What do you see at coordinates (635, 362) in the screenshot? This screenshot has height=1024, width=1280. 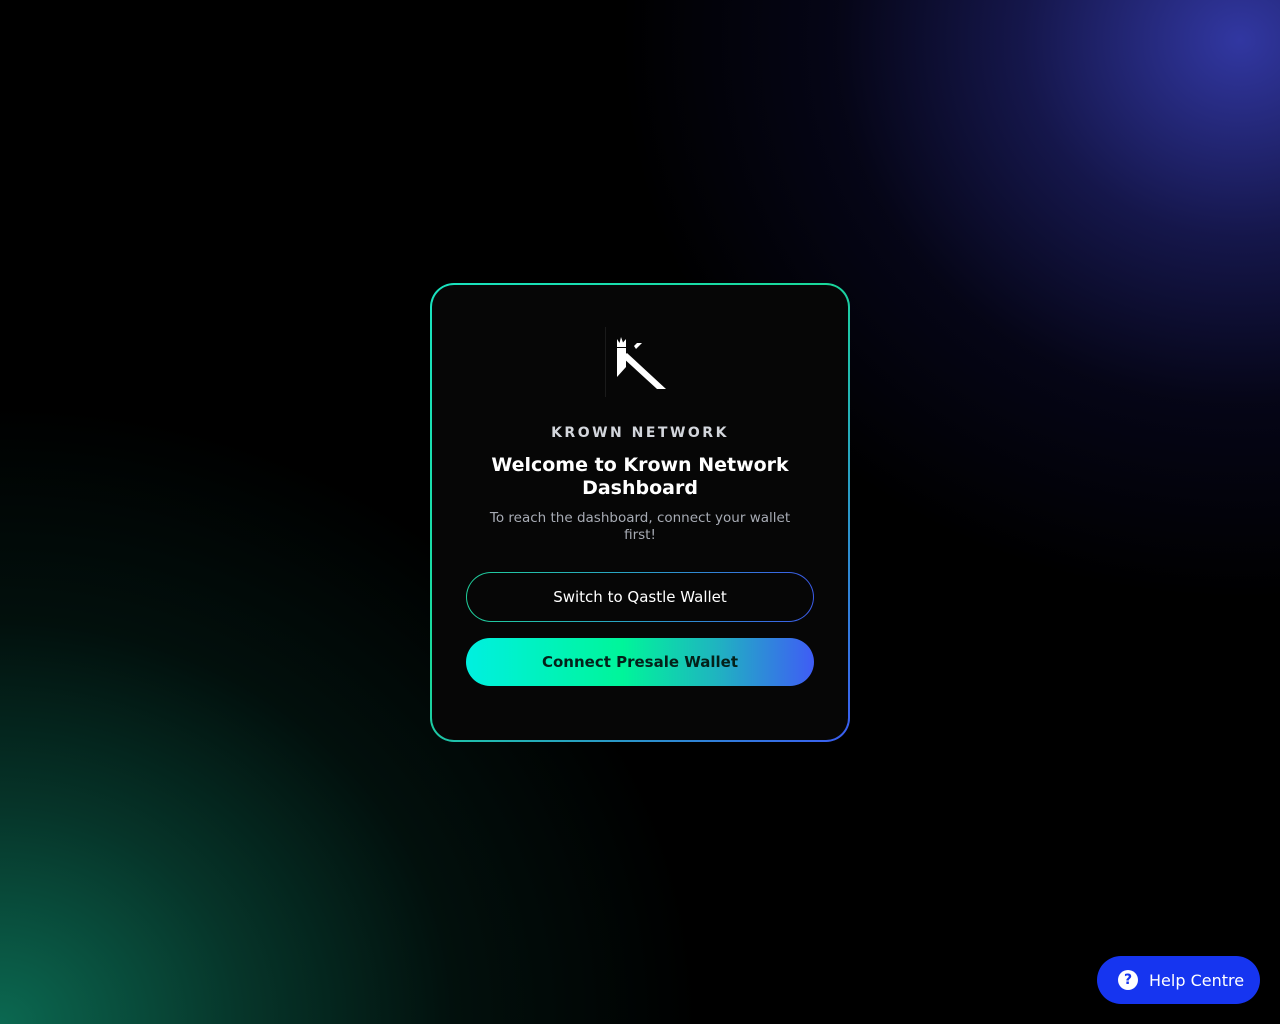 I see `krown-k-logo-icon` at bounding box center [635, 362].